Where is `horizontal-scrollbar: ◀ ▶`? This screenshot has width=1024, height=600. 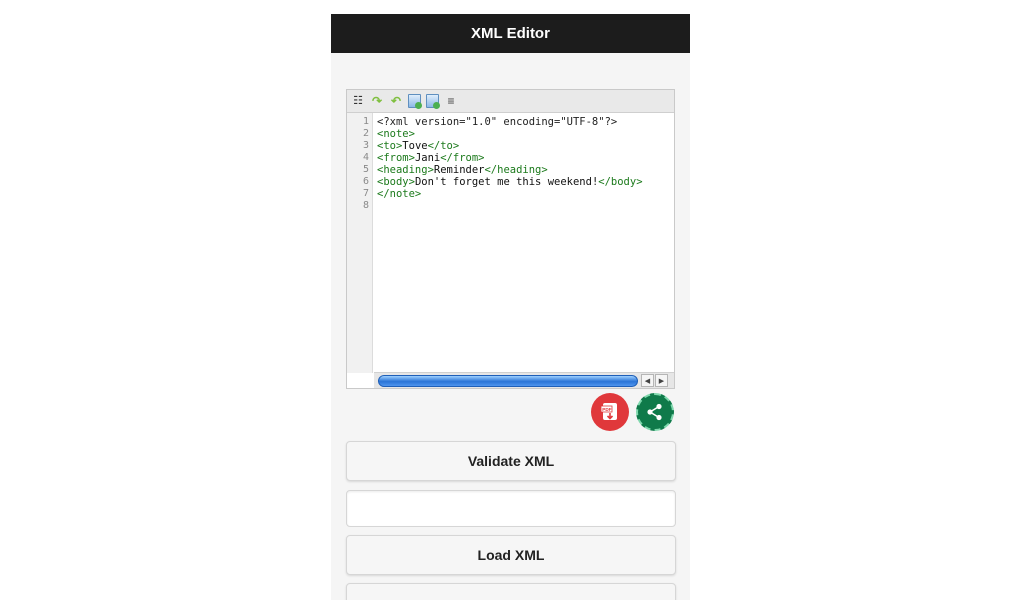
horizontal-scrollbar: ◀ ▶ is located at coordinates (524, 380).